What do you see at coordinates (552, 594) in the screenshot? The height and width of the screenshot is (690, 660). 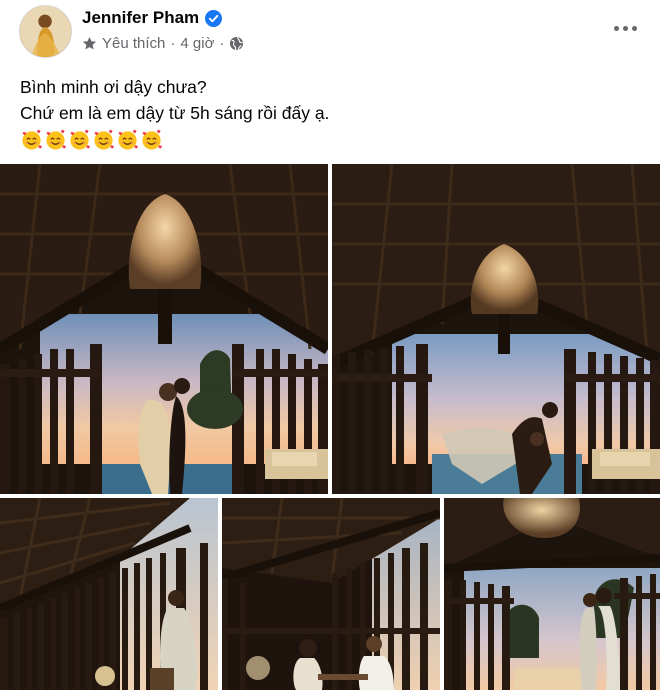 I see `photo-couple-palms` at bounding box center [552, 594].